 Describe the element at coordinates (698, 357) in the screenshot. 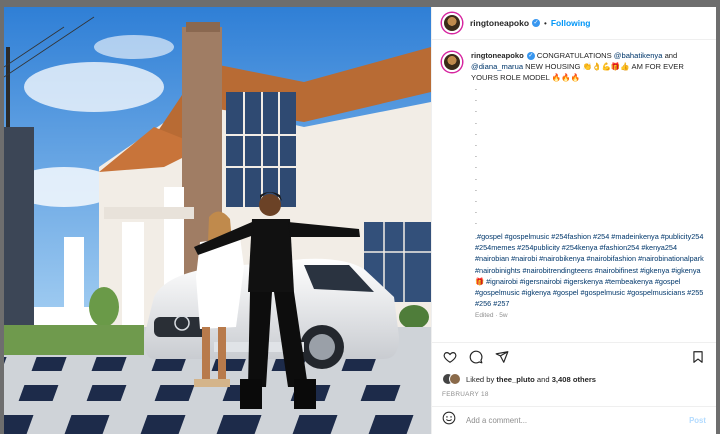

I see `bookmark-icon` at that location.